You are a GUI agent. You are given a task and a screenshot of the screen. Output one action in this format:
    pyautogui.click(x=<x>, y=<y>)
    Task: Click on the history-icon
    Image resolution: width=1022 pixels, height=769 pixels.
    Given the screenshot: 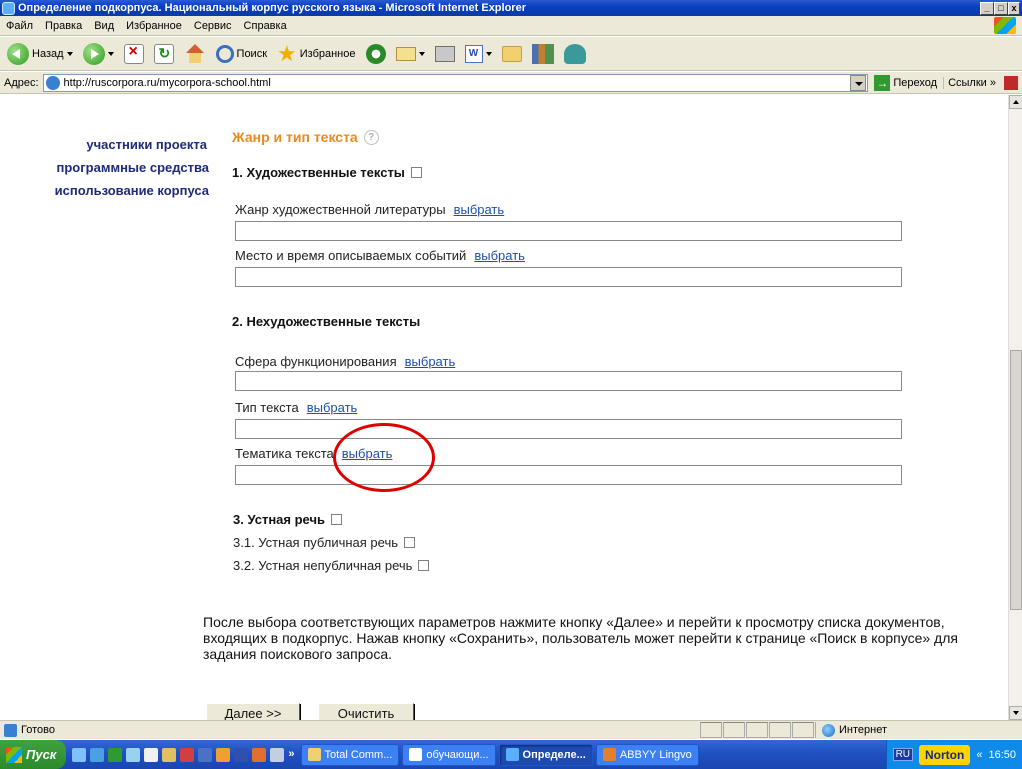 What is the action you would take?
    pyautogui.click(x=375, y=53)
    